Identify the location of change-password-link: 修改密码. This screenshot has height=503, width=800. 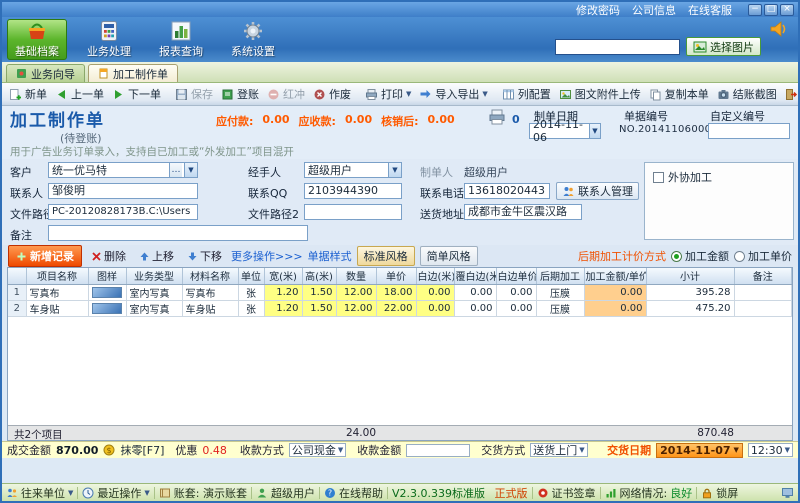
(598, 10).